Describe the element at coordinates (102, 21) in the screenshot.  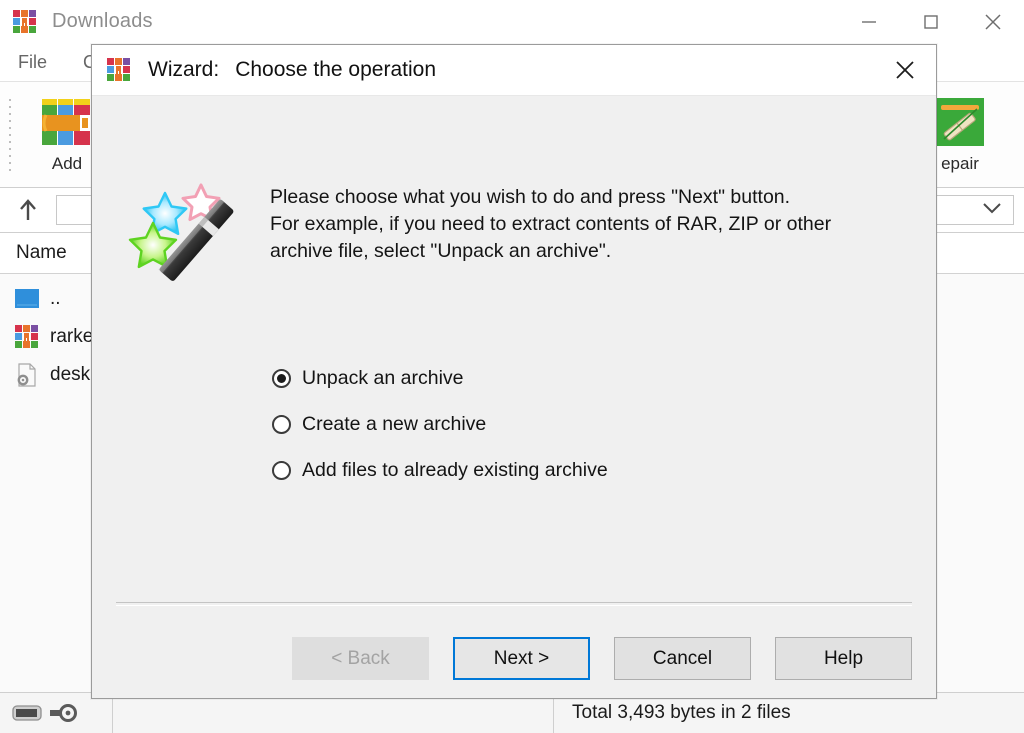
I see `main-window-title: Downloads` at that location.